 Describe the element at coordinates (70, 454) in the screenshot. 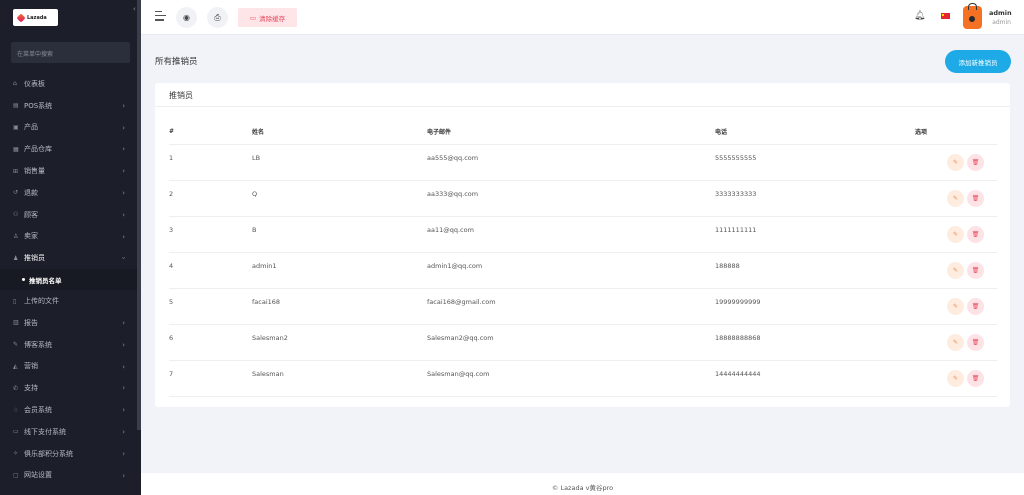

I see `sidebar-item: ✧ 俱乐部积分系统 ›` at that location.